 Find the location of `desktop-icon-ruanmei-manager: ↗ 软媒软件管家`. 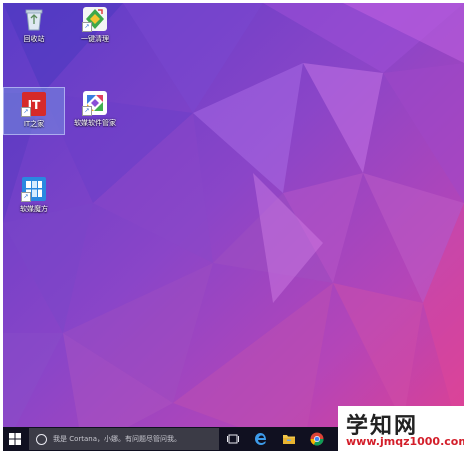

desktop-icon-ruanmei-manager: ↗ 软媒软件管家 is located at coordinates (95, 109).